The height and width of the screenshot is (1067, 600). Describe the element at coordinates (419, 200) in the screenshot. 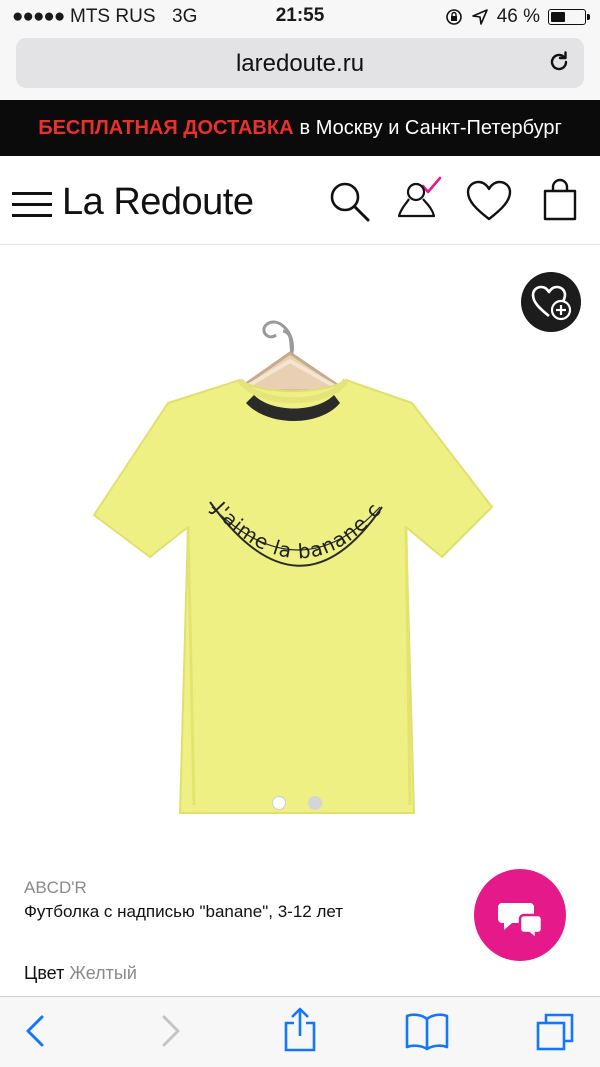

I see `account-icon` at that location.